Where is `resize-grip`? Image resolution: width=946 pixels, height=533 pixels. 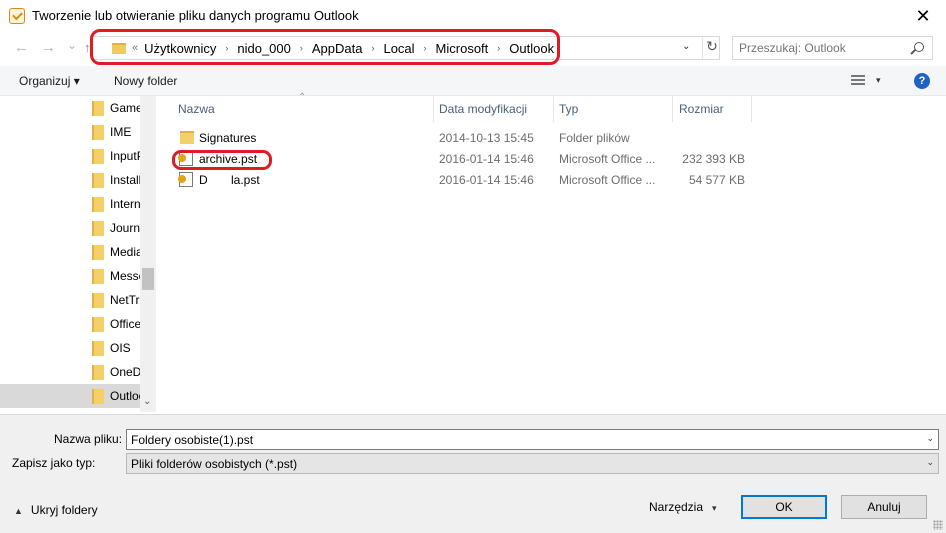 resize-grip is located at coordinates (938, 525).